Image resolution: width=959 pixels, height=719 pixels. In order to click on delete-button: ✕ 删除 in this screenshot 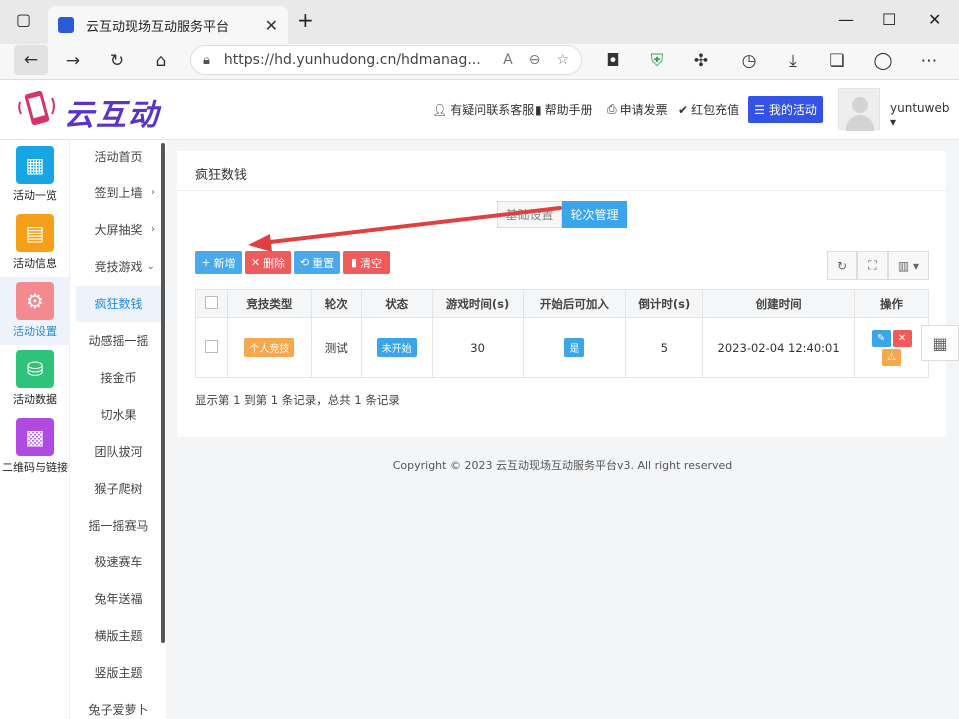, I will do `click(268, 262)`.